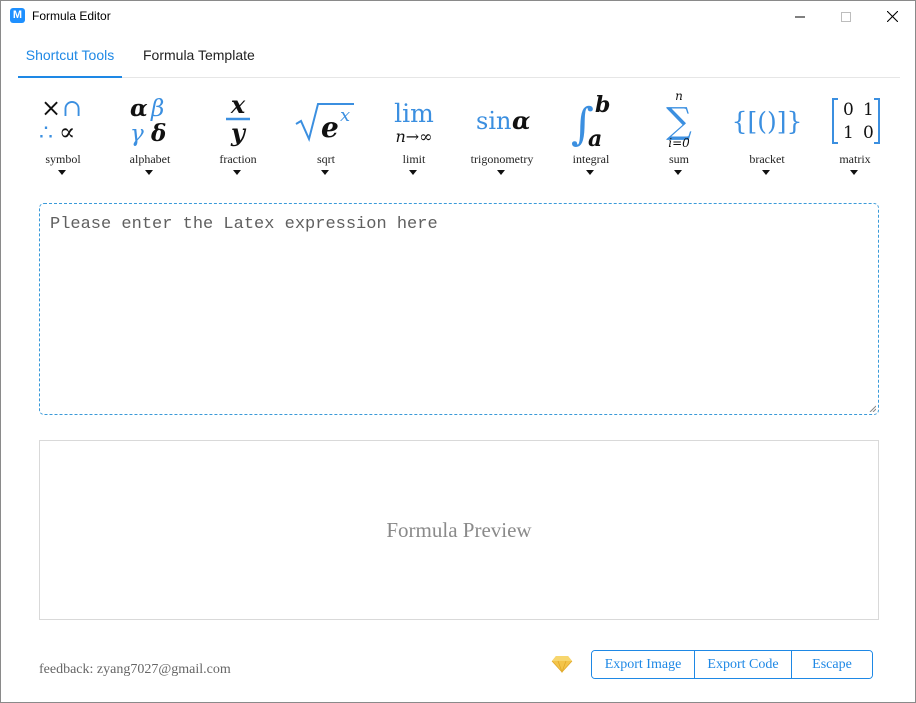  I want to click on symbol-icon: × ∩ ∴ ∝, so click(60, 120).